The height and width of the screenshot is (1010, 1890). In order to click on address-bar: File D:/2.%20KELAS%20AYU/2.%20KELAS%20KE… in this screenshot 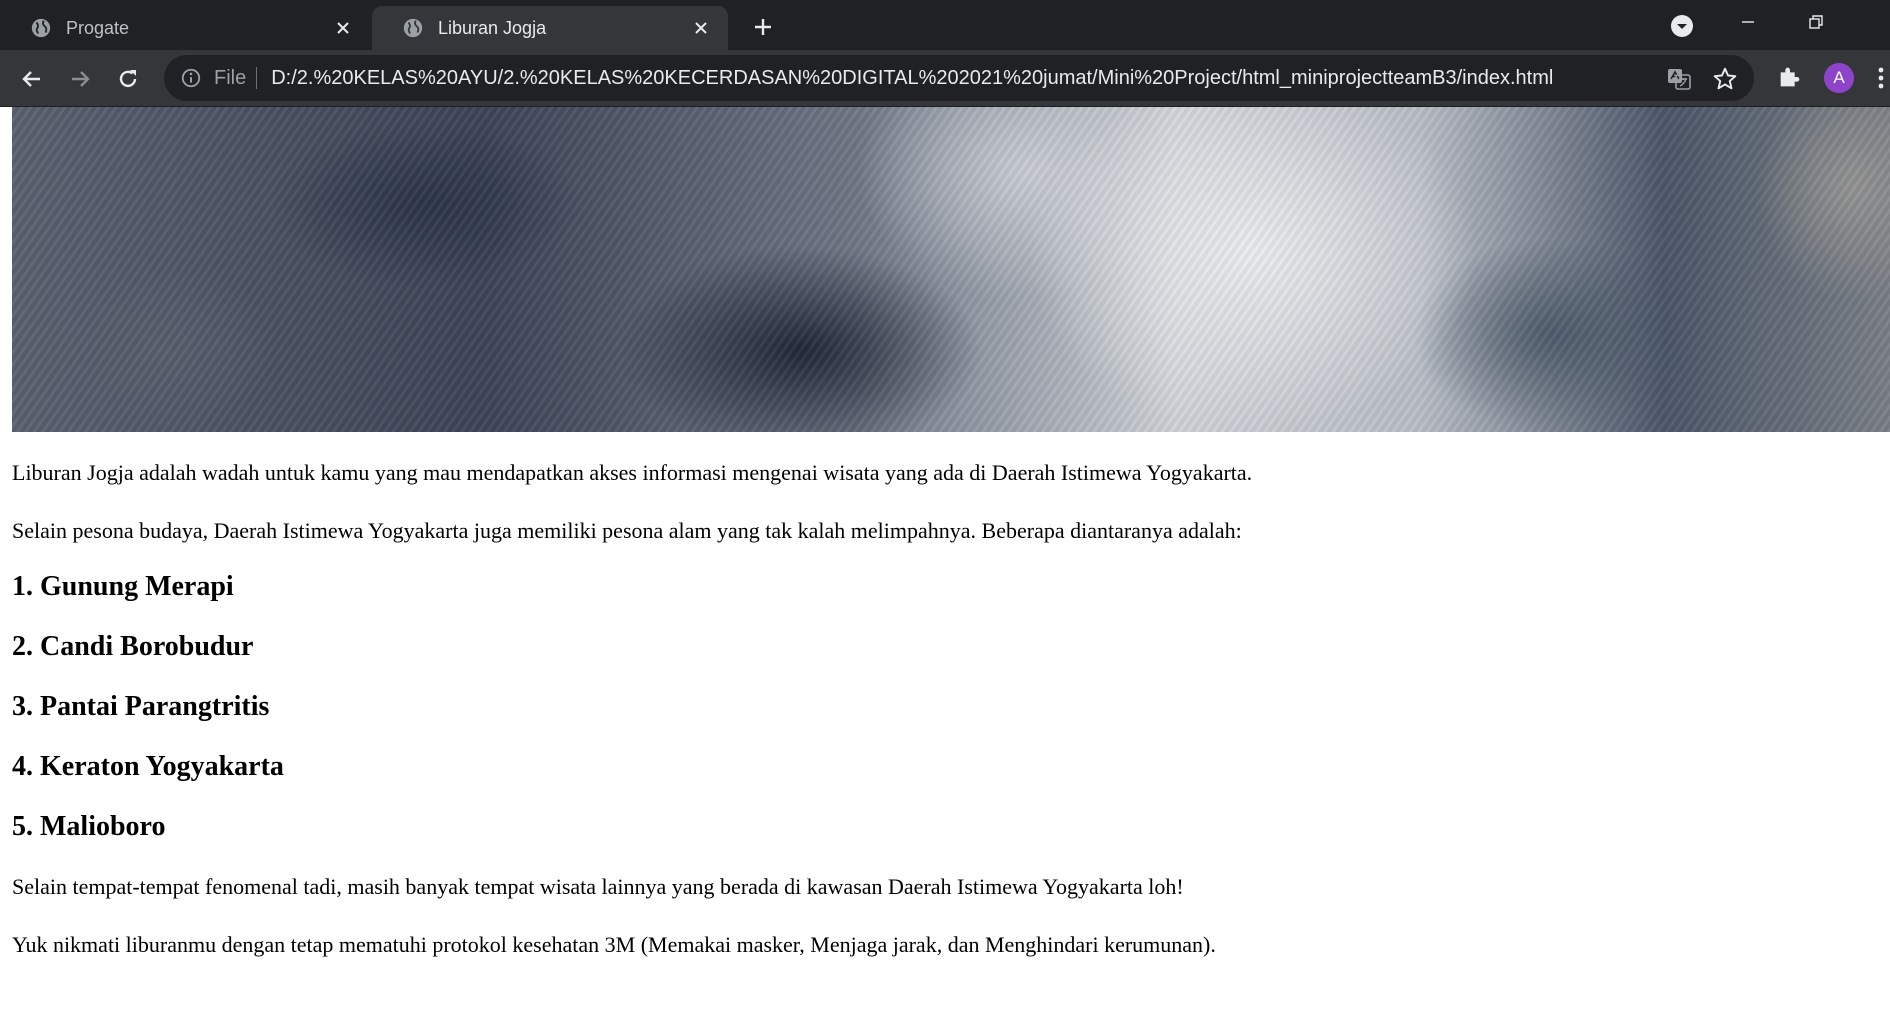, I will do `click(959, 78)`.